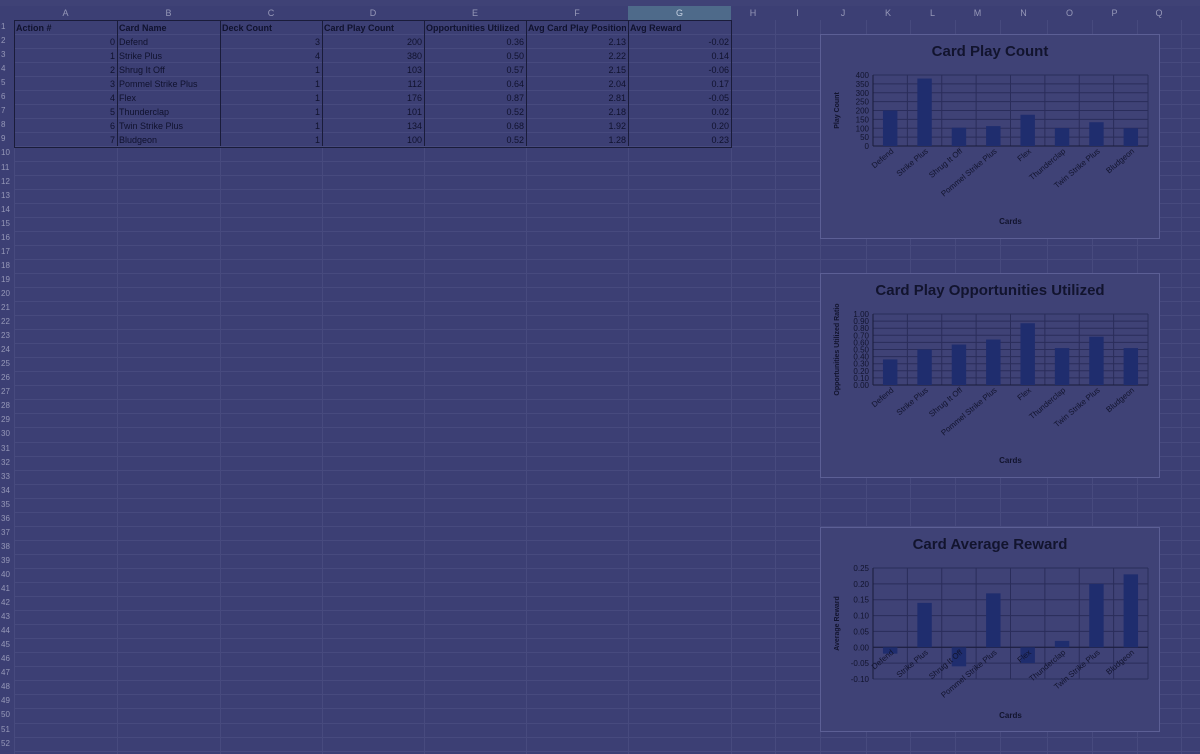  I want to click on row-header-1: 1, so click(7, 27).